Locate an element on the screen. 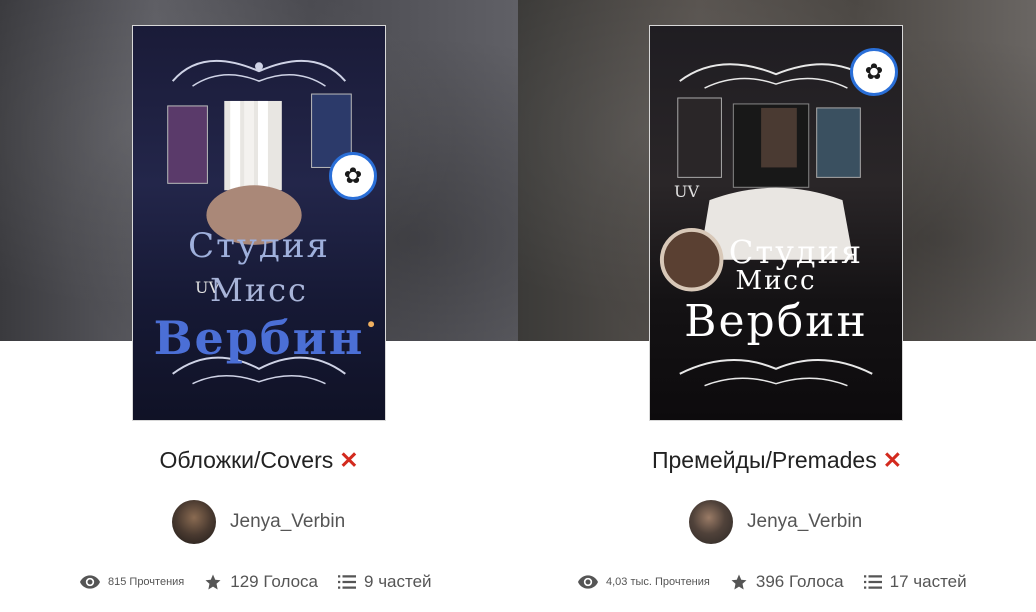 The image size is (1036, 612). parts-stat: 17 частей is located at coordinates (915, 582).